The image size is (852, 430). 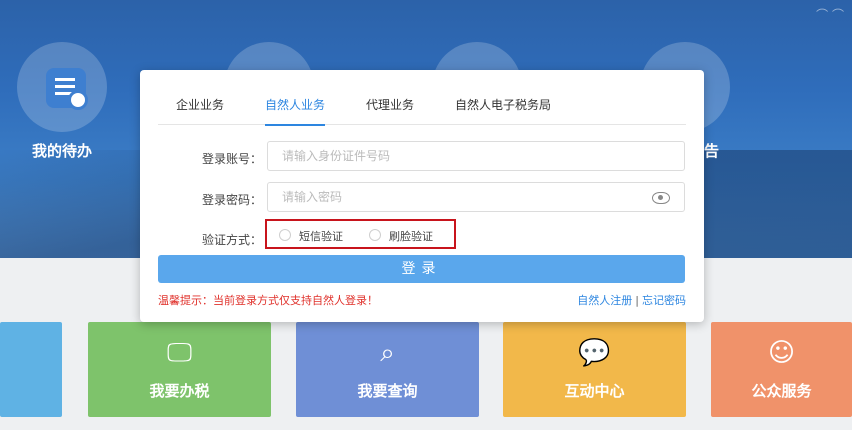 I want to click on password-input: 请输入密码, so click(x=476, y=197).